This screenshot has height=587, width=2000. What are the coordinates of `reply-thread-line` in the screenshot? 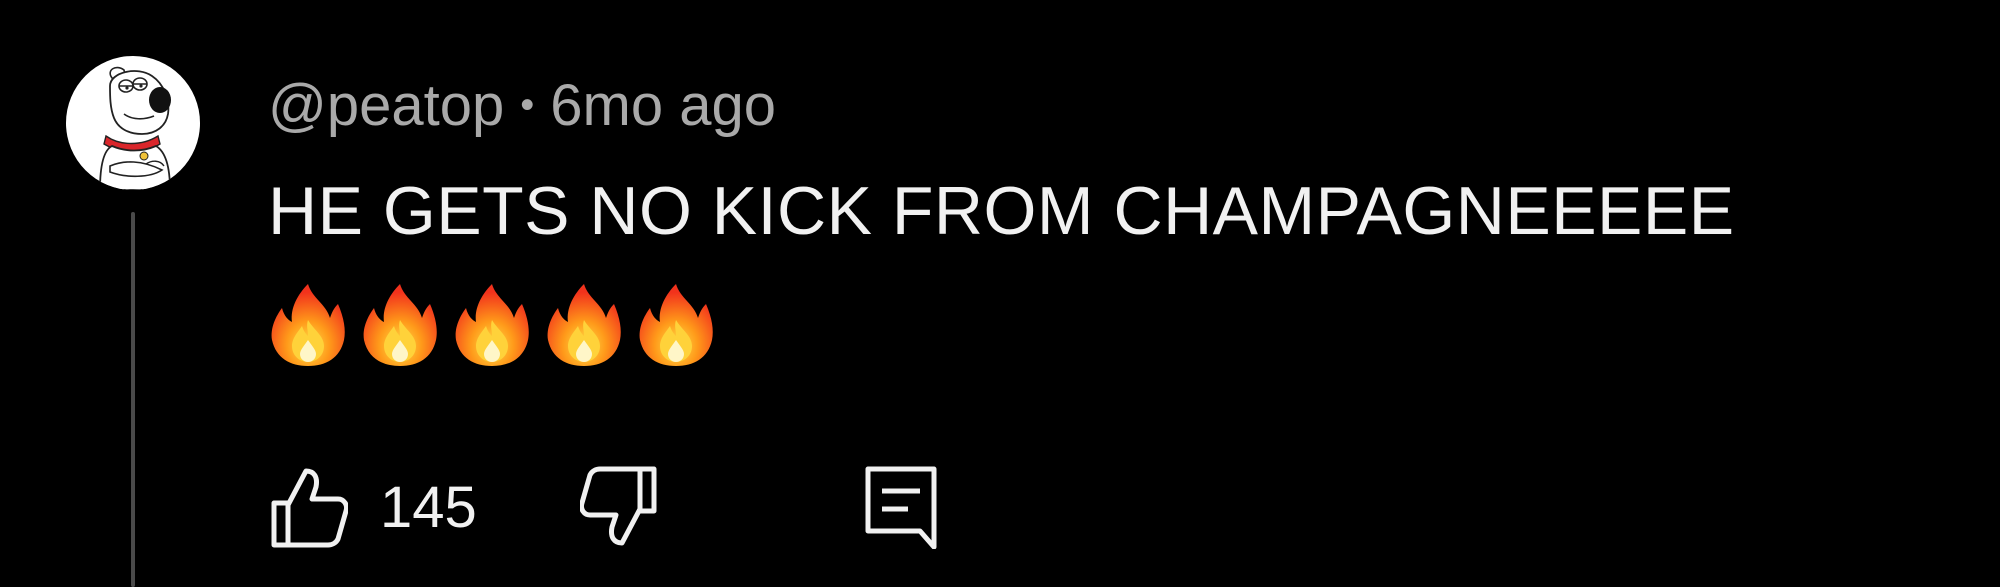 It's located at (133, 399).